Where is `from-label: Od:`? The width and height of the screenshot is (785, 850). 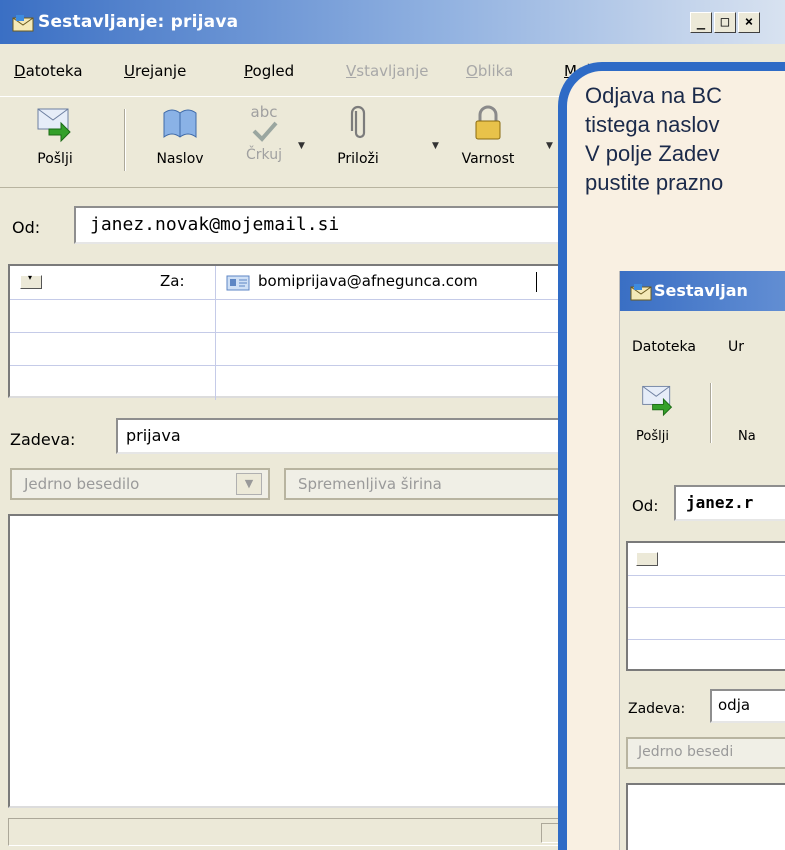
from-label: Od: is located at coordinates (26, 227).